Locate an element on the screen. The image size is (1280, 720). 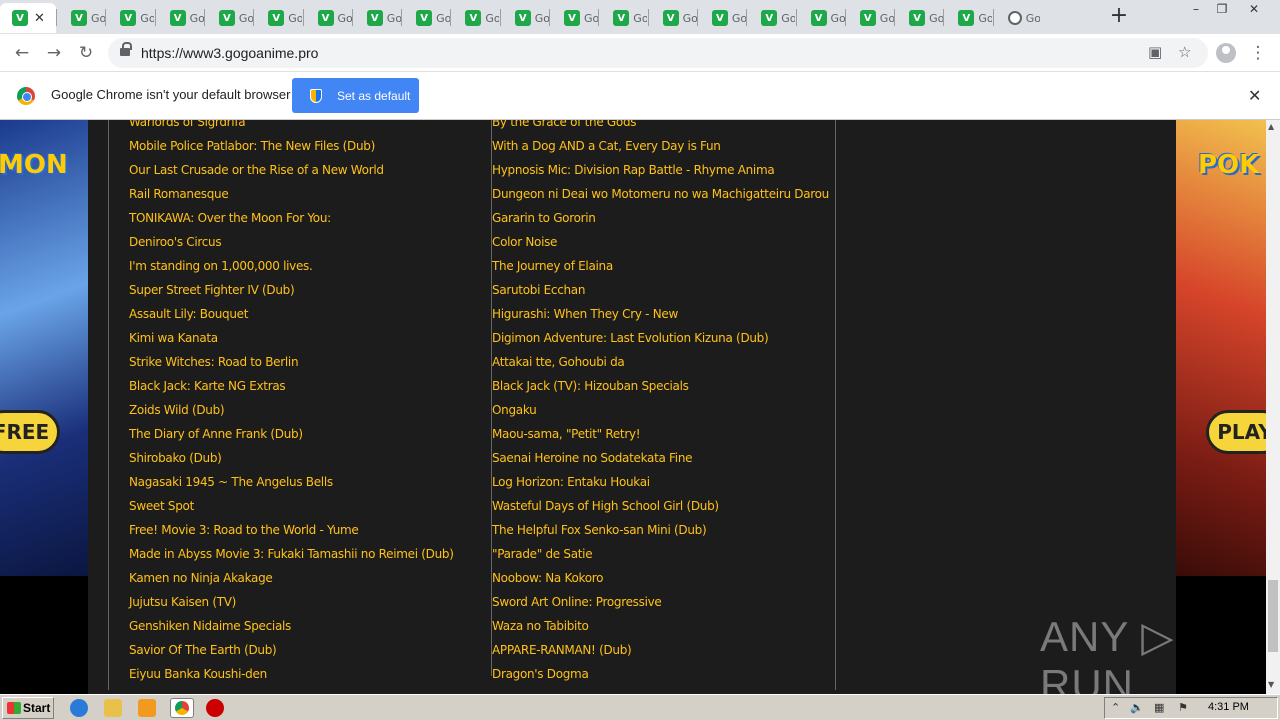
anime-link: Log Horizon: Entaku Houkai is located at coordinates (660, 482).